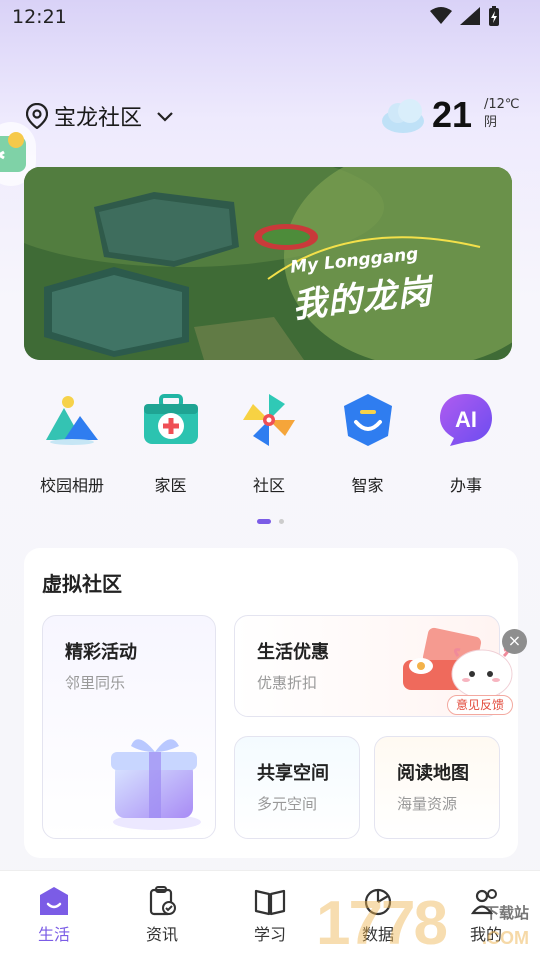  What do you see at coordinates (170, 485) in the screenshot?
I see `quick-action-label: 家医` at bounding box center [170, 485].